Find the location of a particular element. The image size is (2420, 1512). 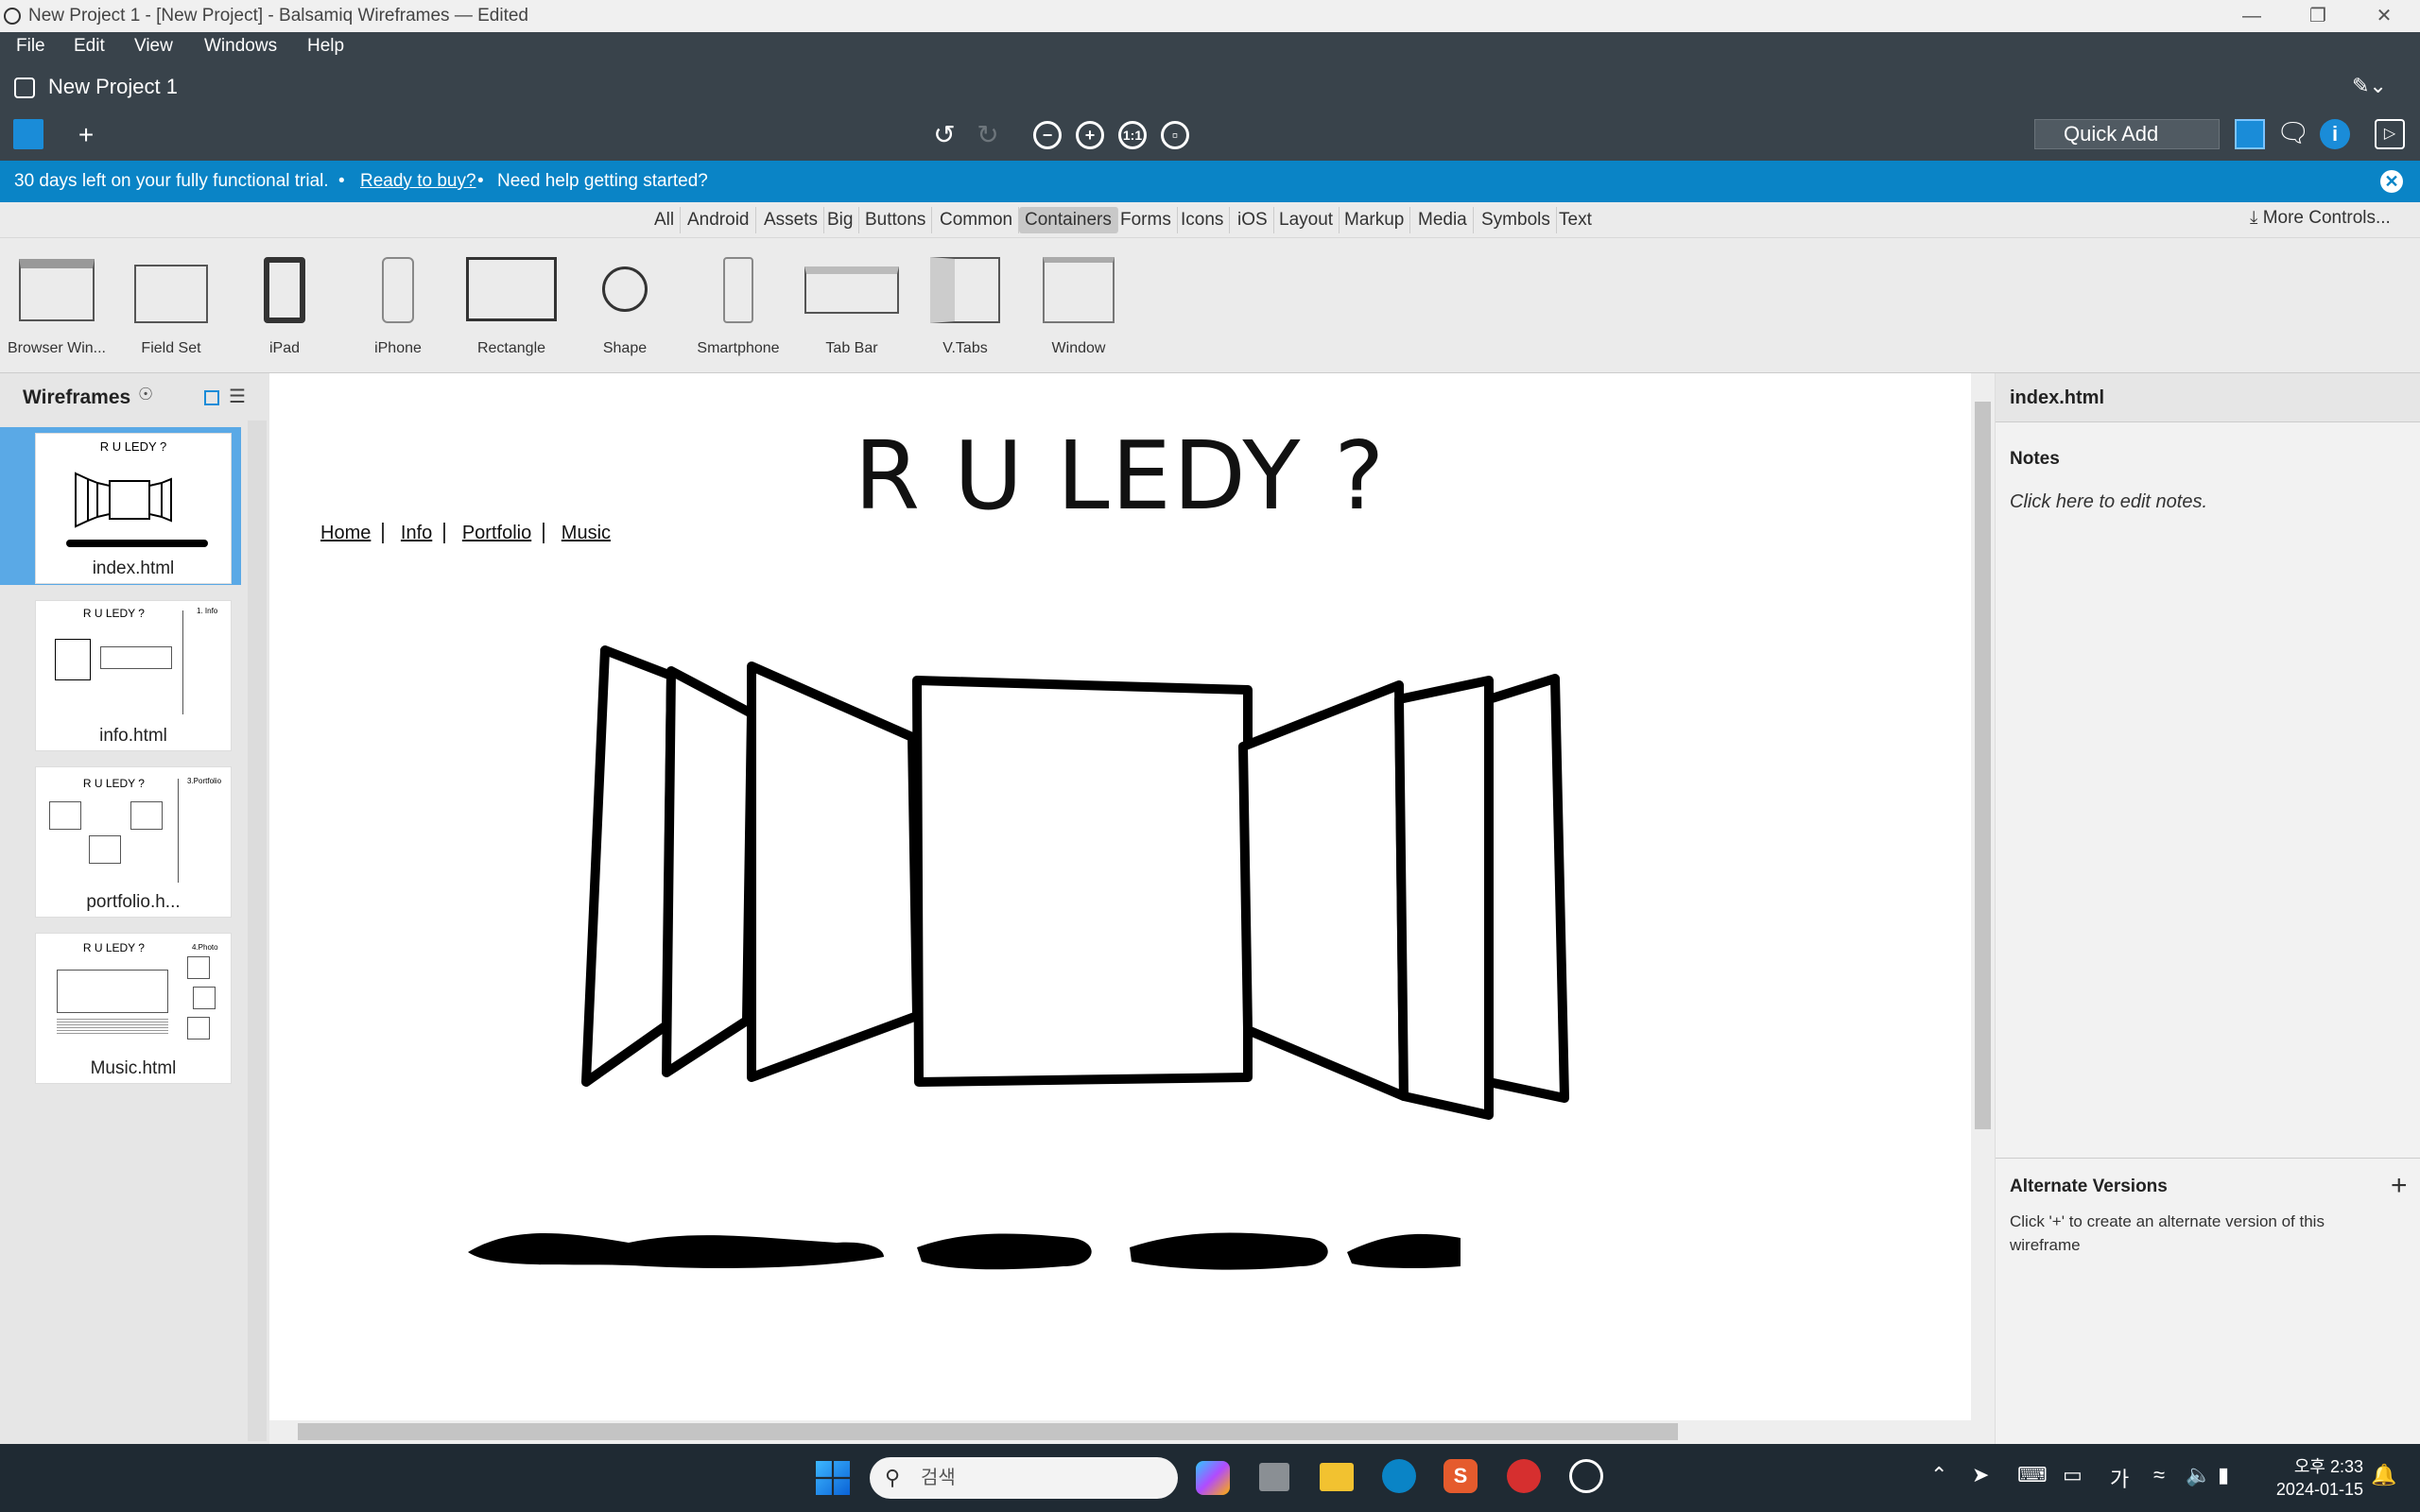

balsamiq-icon is located at coordinates (1586, 1476).